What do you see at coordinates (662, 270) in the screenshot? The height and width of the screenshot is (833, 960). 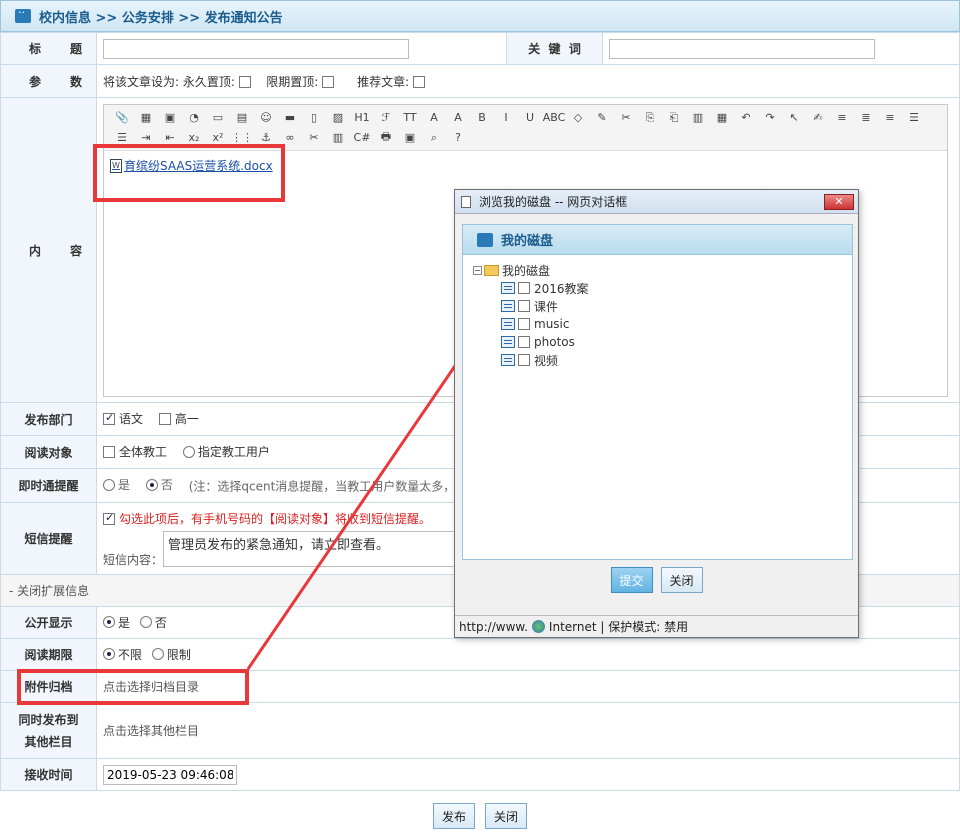 I see `tree-root: − 我的磁盘` at bounding box center [662, 270].